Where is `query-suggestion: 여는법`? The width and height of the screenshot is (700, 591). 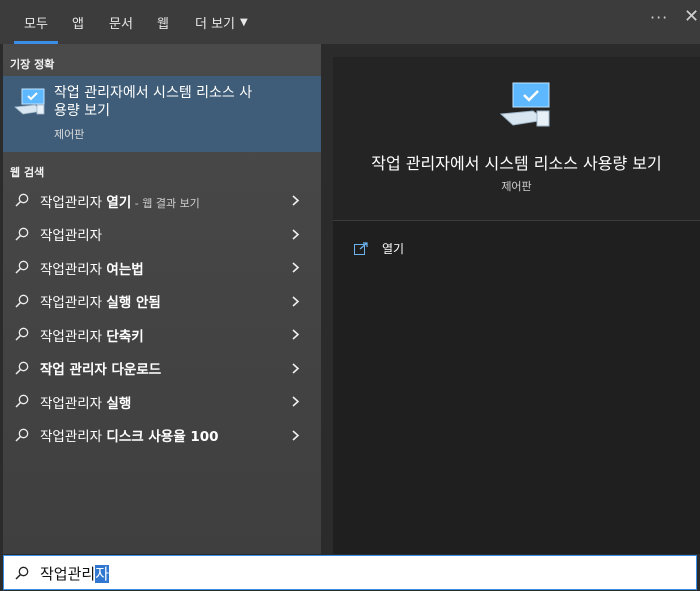 query-suggestion: 여는법 is located at coordinates (125, 269).